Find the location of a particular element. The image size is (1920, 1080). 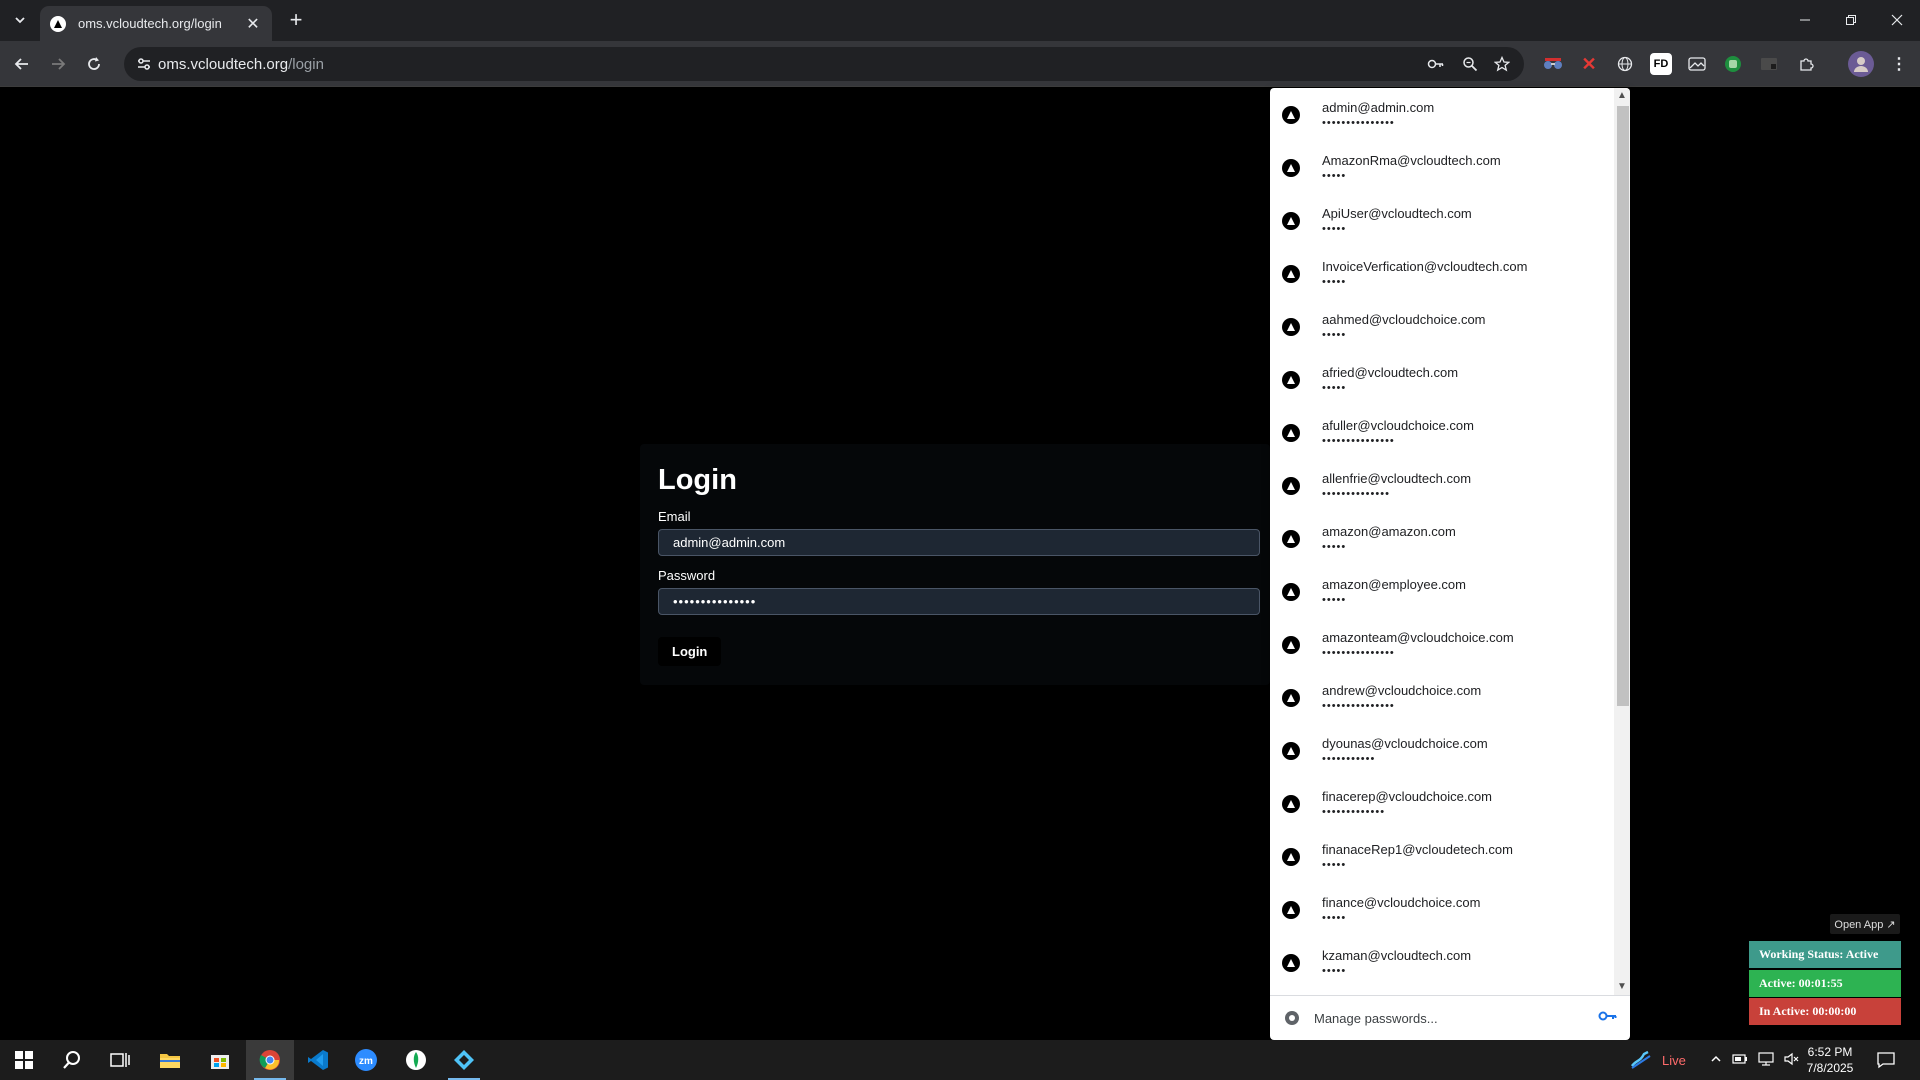

site-info-tune-icon is located at coordinates (144, 64).